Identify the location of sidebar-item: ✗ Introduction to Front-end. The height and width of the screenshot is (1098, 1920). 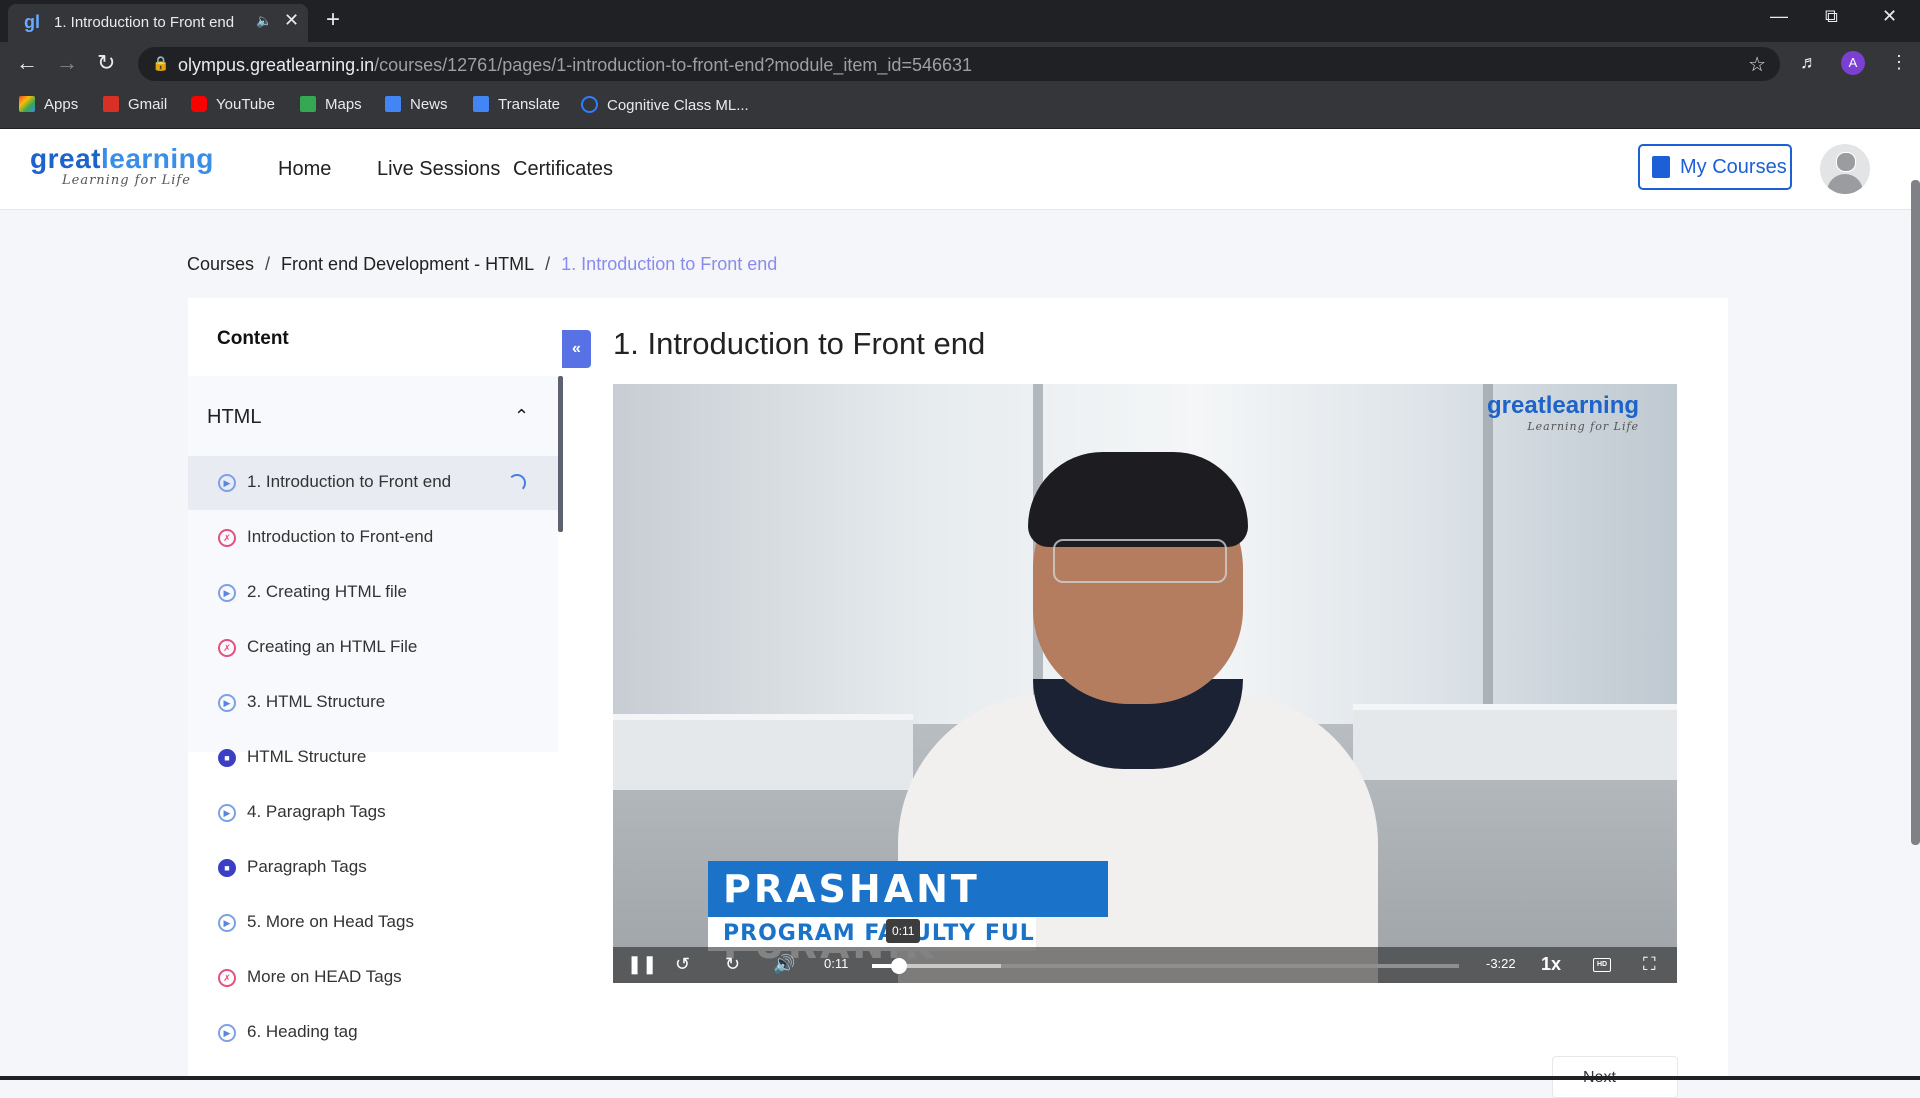
(373, 538).